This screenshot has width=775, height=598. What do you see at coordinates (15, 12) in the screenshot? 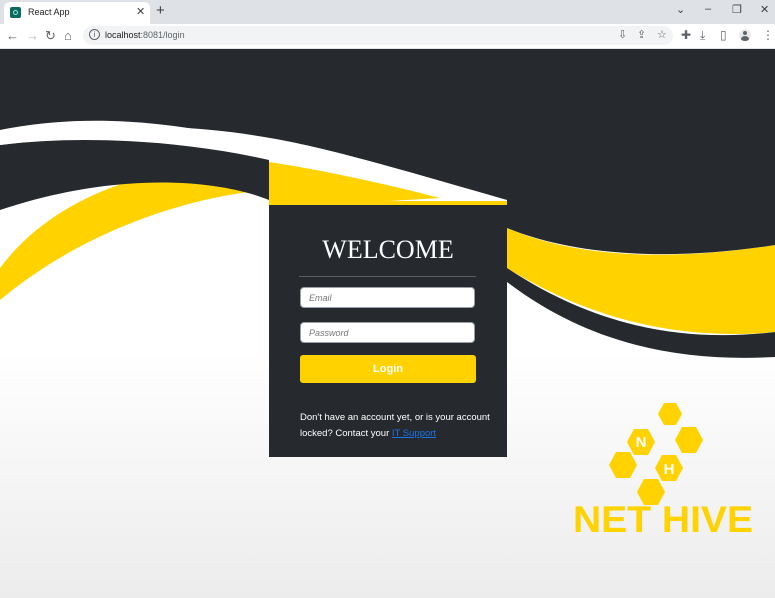
I see `react-favicon-icon` at bounding box center [15, 12].